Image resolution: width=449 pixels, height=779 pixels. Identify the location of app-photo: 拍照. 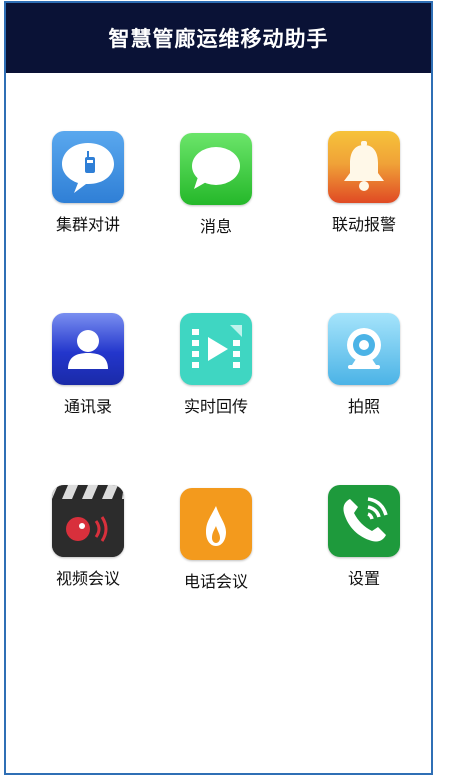
(364, 365).